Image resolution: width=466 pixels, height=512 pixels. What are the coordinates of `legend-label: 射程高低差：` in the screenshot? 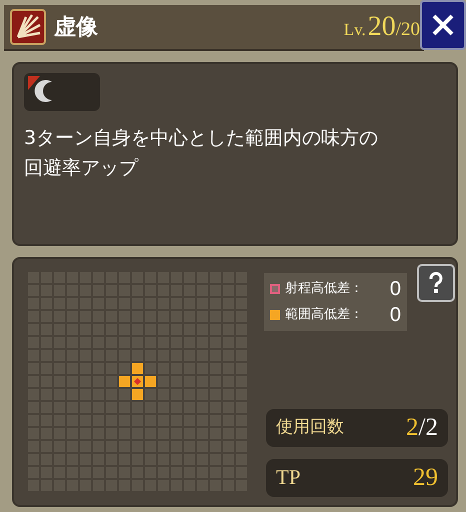 It's located at (324, 289).